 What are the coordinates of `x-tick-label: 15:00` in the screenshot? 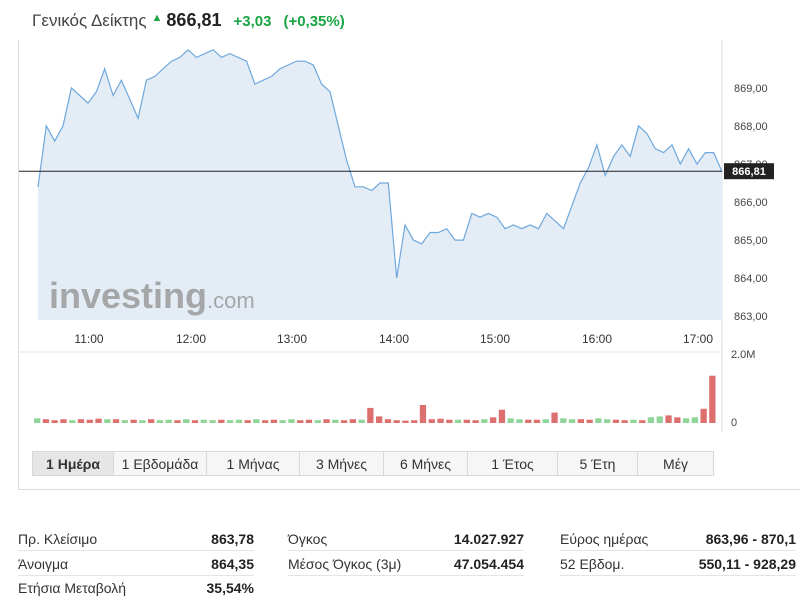 It's located at (495, 339).